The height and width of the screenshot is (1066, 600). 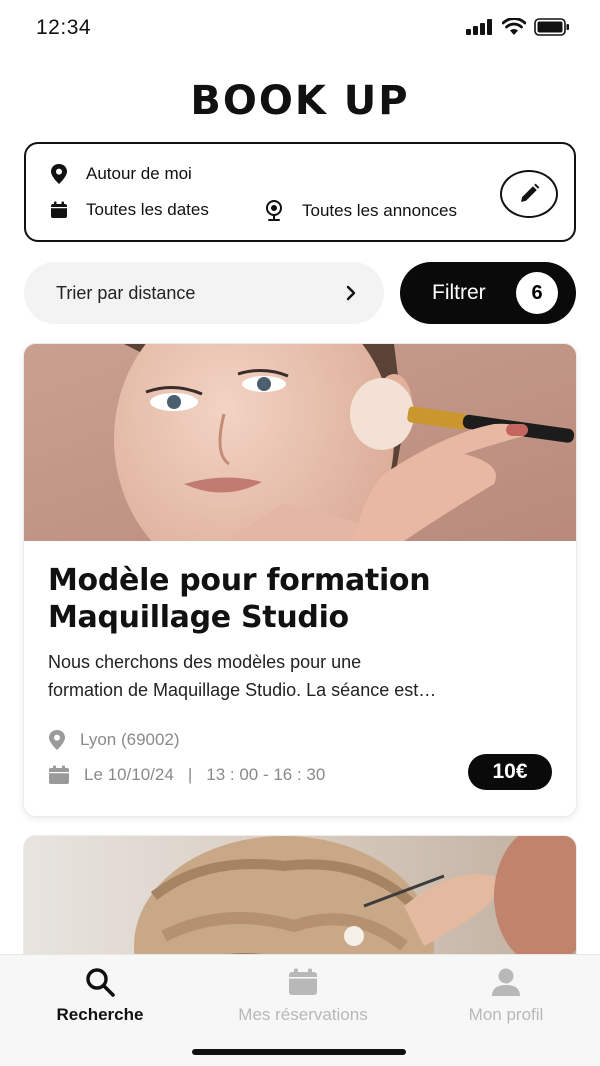 I want to click on nav-search-label: Recherche, so click(x=100, y=1014).